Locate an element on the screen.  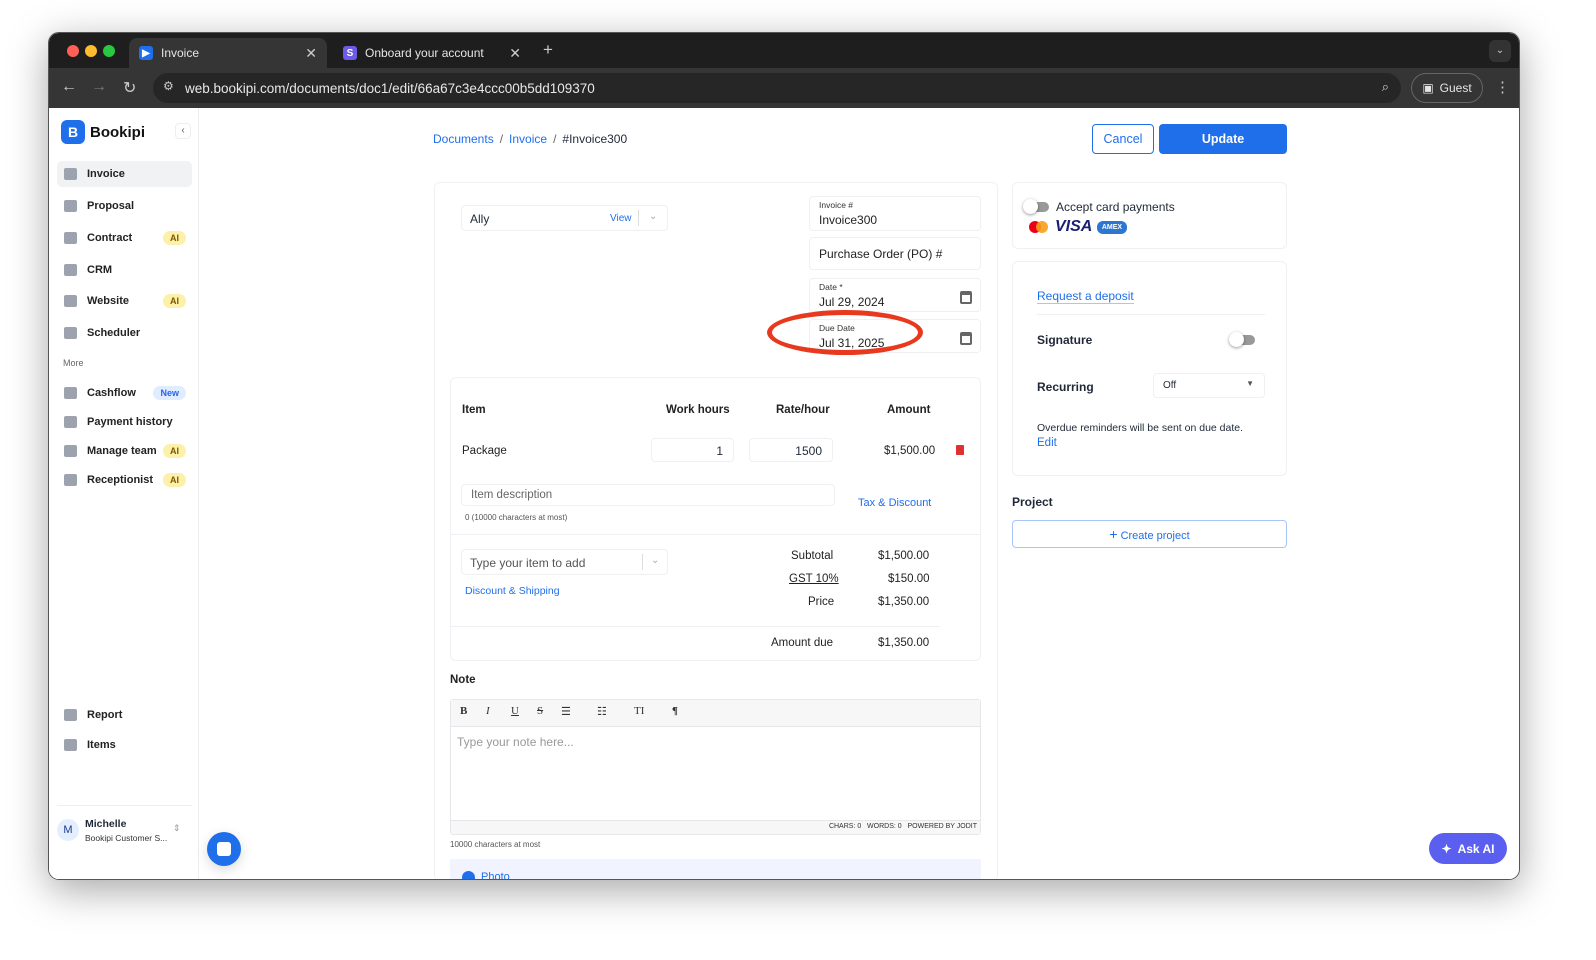
edit-reminders-link: Edit is located at coordinates (1047, 443).